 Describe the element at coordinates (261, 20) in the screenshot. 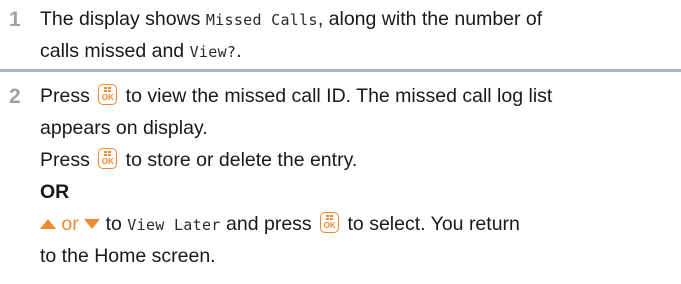

I see `display-text: Missed Calls` at that location.